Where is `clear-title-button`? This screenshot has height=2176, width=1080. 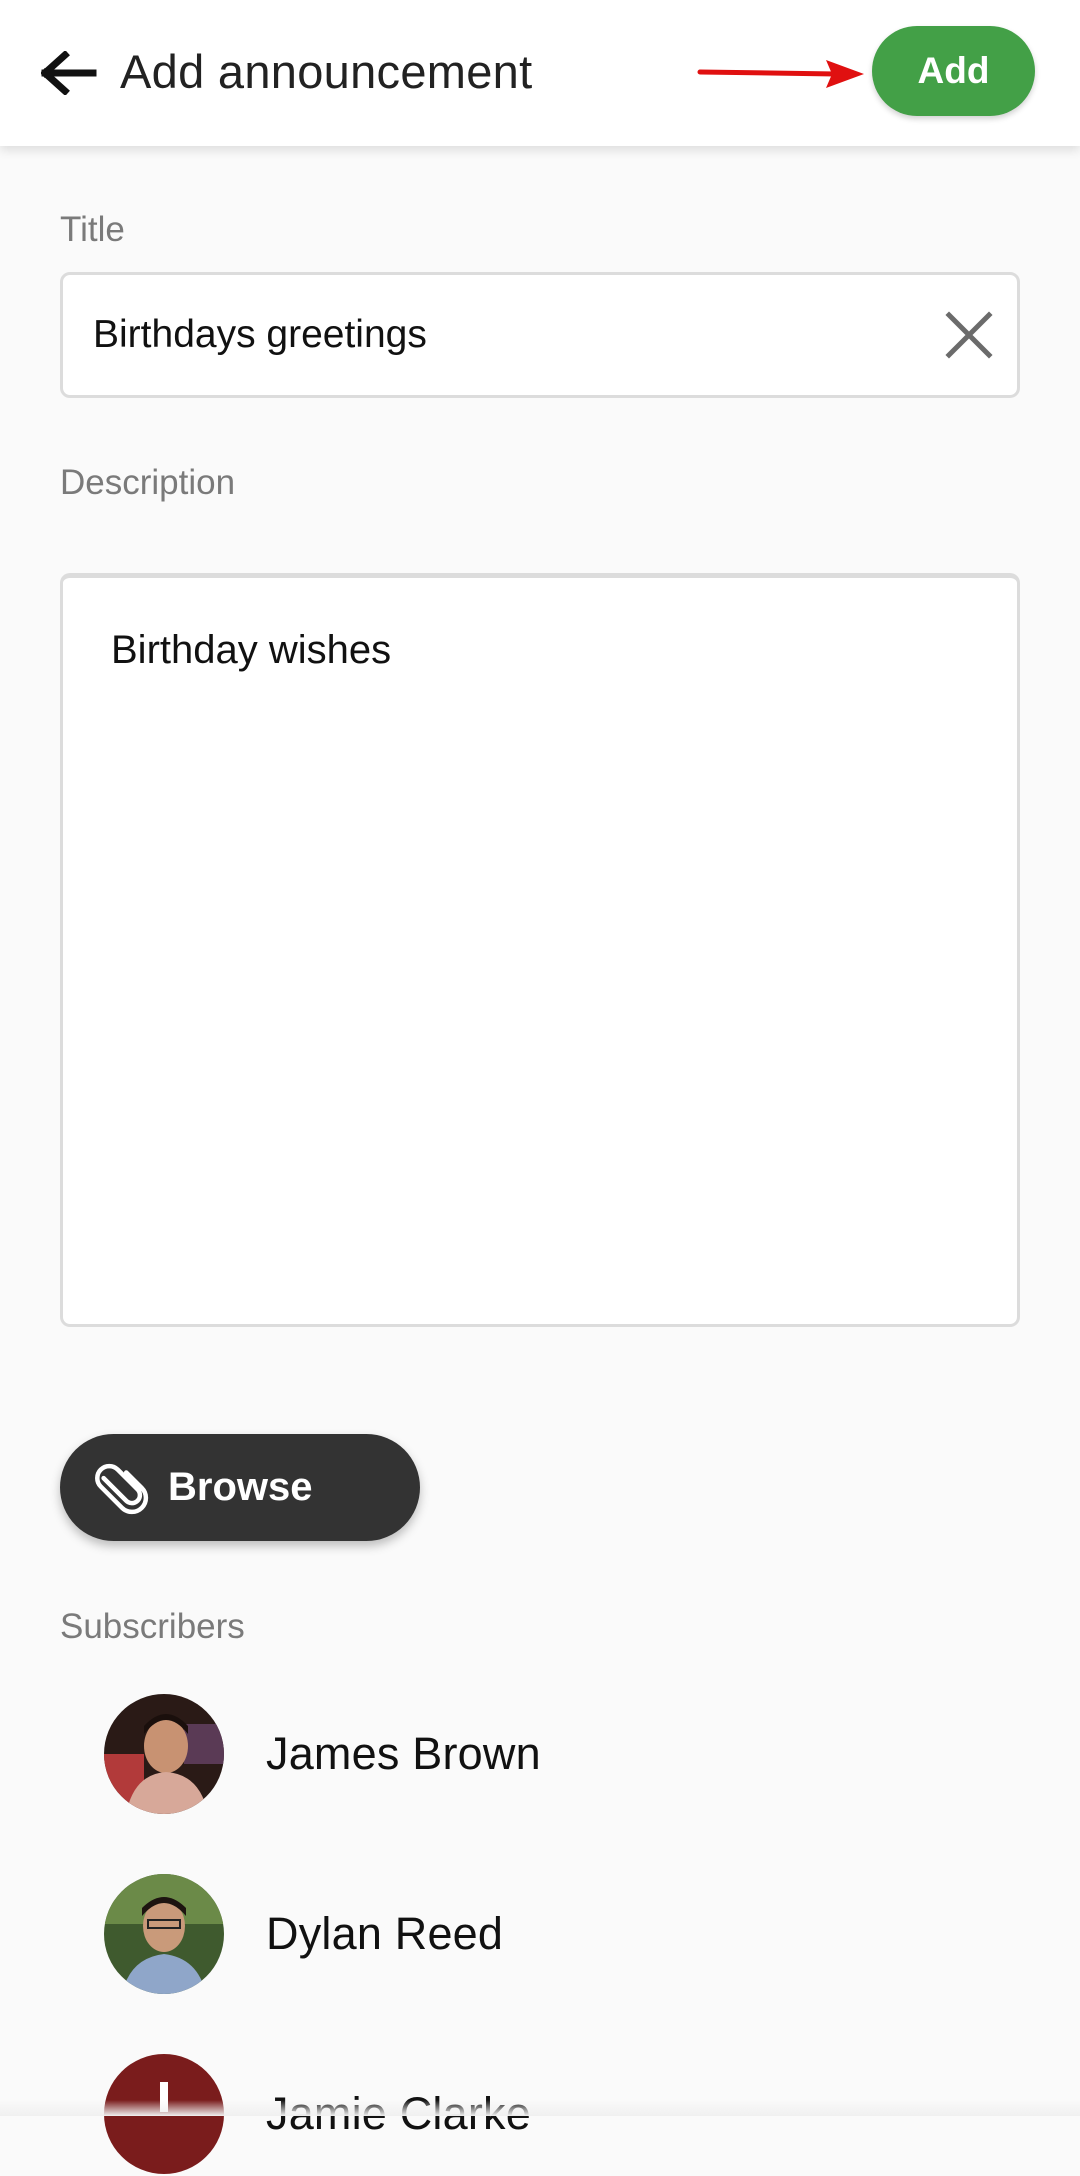 clear-title-button is located at coordinates (969, 335).